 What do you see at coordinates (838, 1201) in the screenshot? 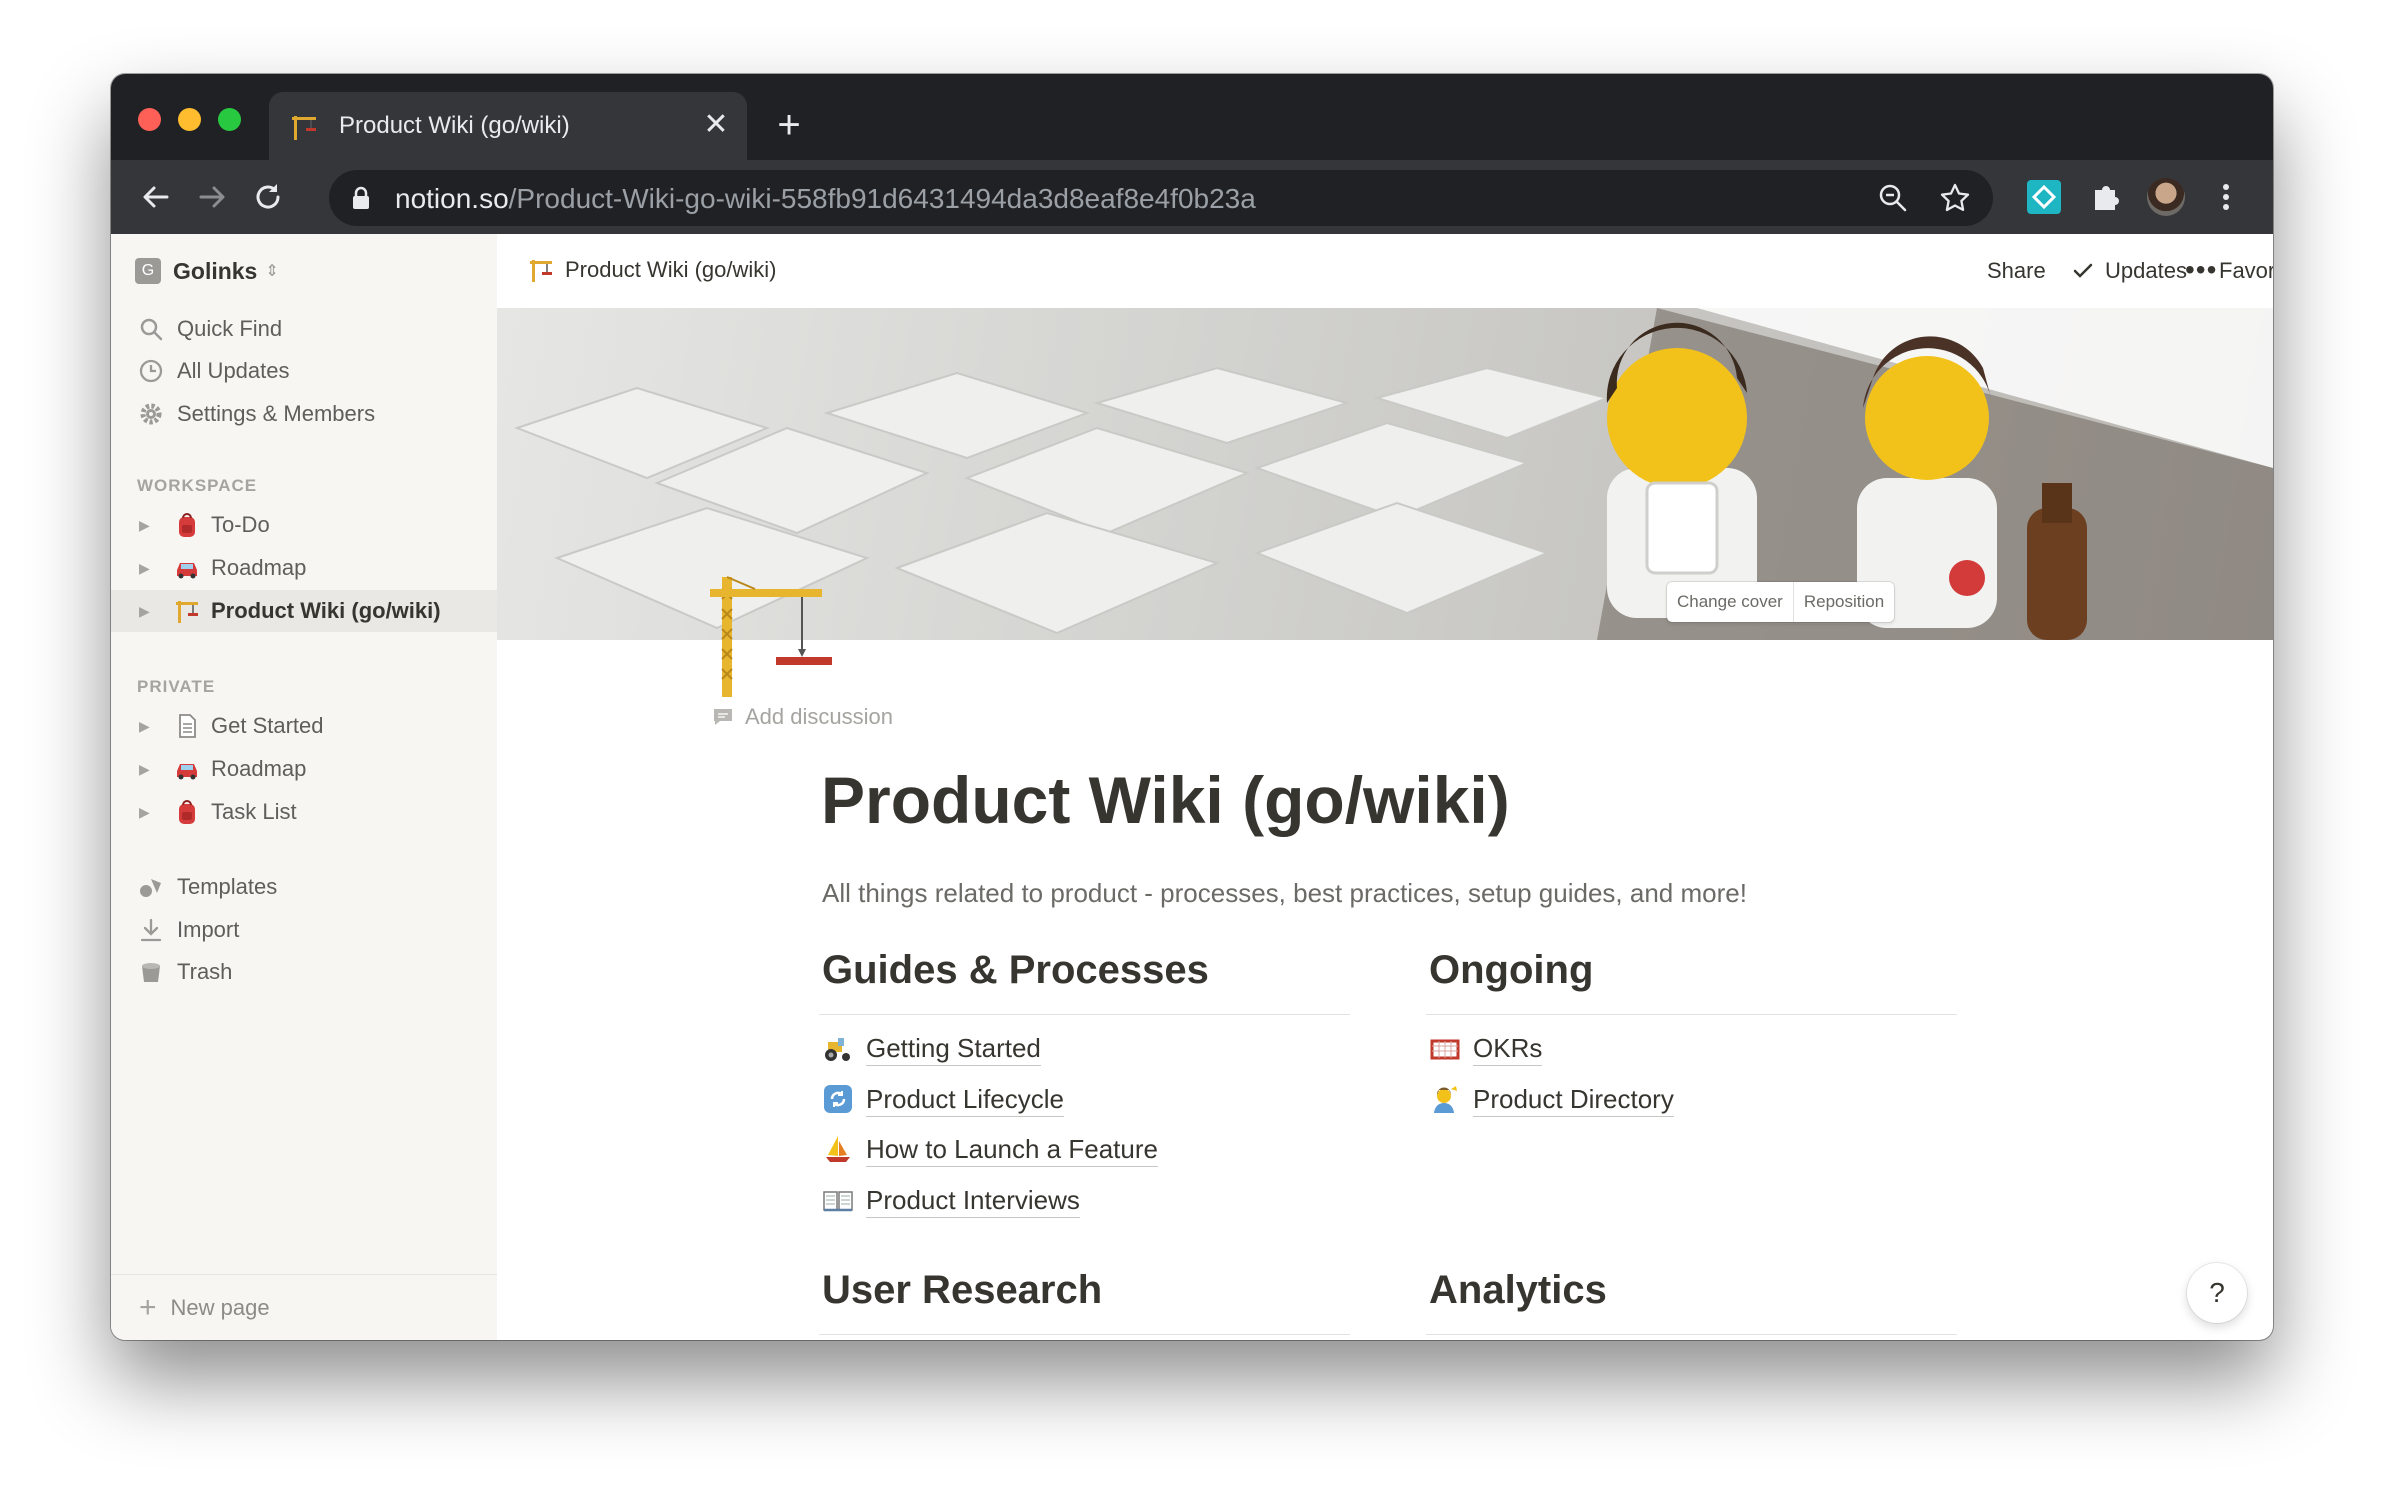
I see `book-icon` at bounding box center [838, 1201].